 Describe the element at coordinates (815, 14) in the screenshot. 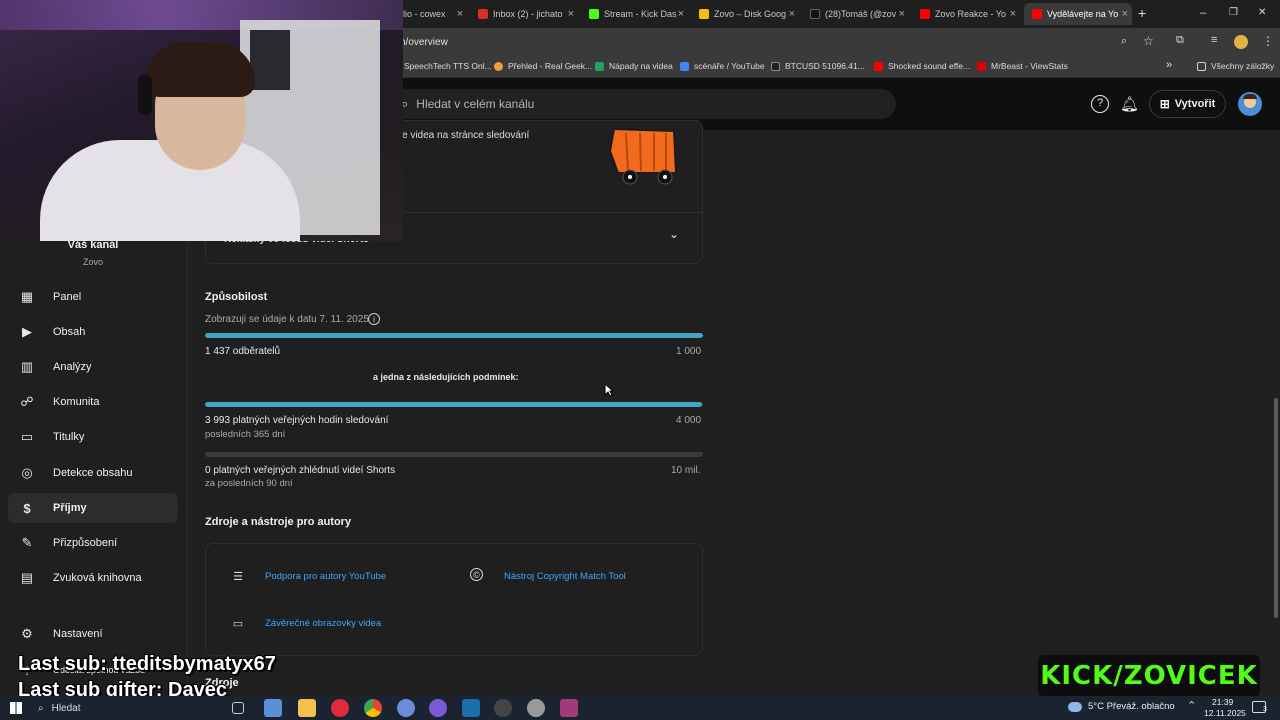

I see `tiktok-icon` at that location.